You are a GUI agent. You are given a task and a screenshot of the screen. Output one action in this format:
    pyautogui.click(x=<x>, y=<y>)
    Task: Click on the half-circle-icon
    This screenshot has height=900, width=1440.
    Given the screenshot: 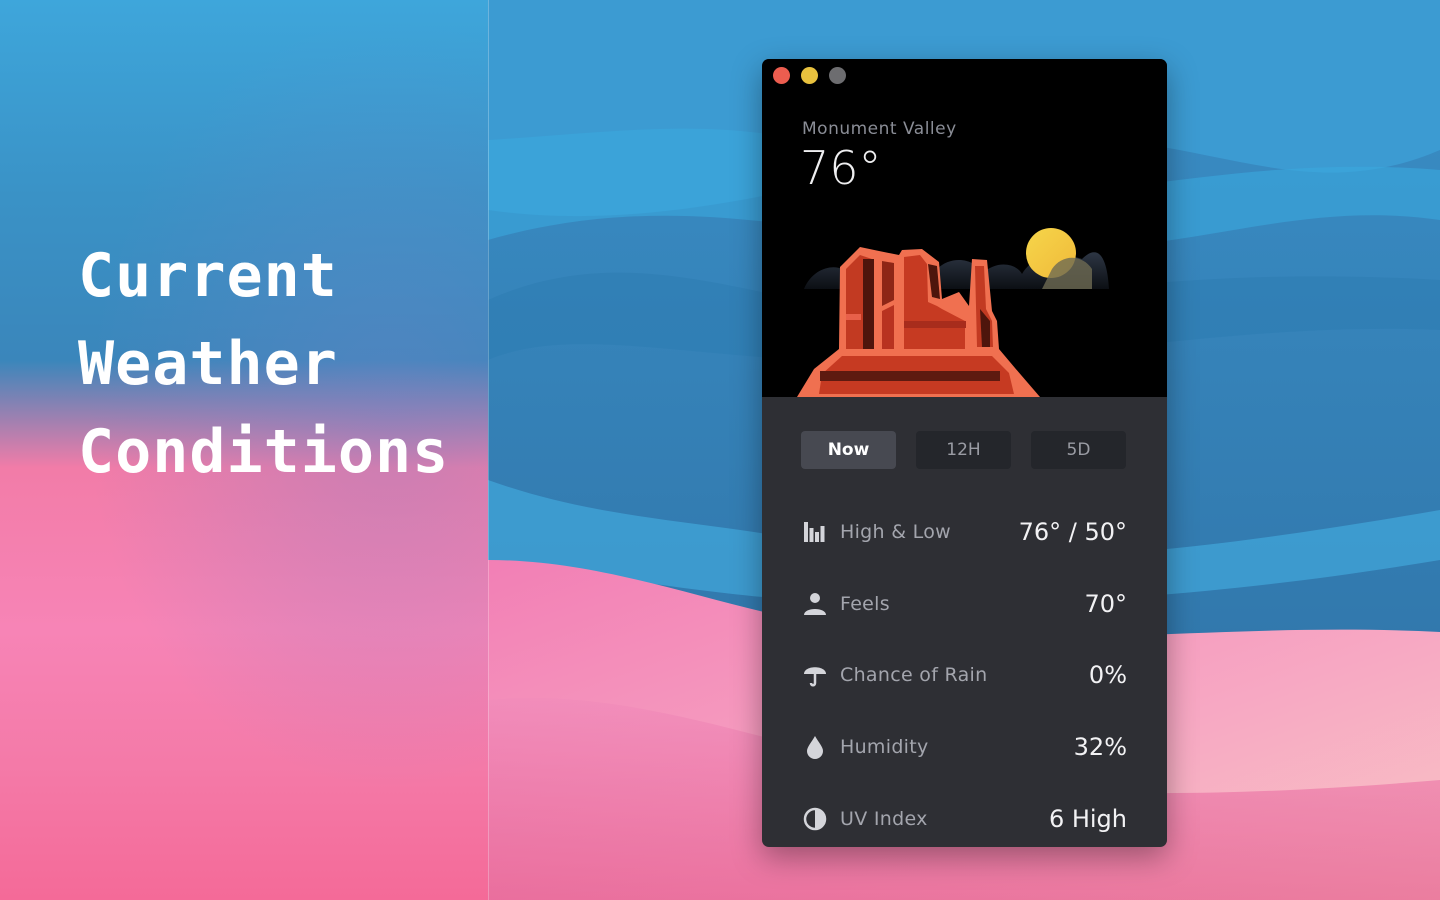 What is the action you would take?
    pyautogui.click(x=815, y=819)
    